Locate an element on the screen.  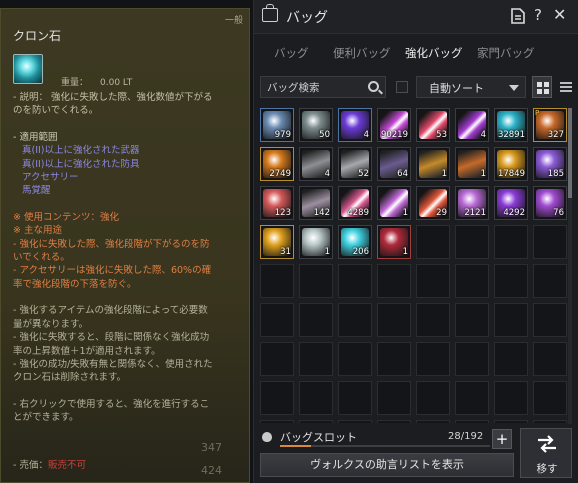
vorx-advice-button: ヴォルクスの助言リストを表示 is located at coordinates (387, 465).